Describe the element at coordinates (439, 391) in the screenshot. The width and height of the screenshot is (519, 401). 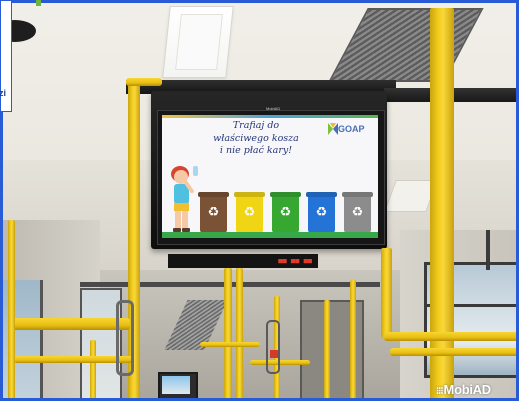
I see `watermark-dots: ⁝⁝⁝` at that location.